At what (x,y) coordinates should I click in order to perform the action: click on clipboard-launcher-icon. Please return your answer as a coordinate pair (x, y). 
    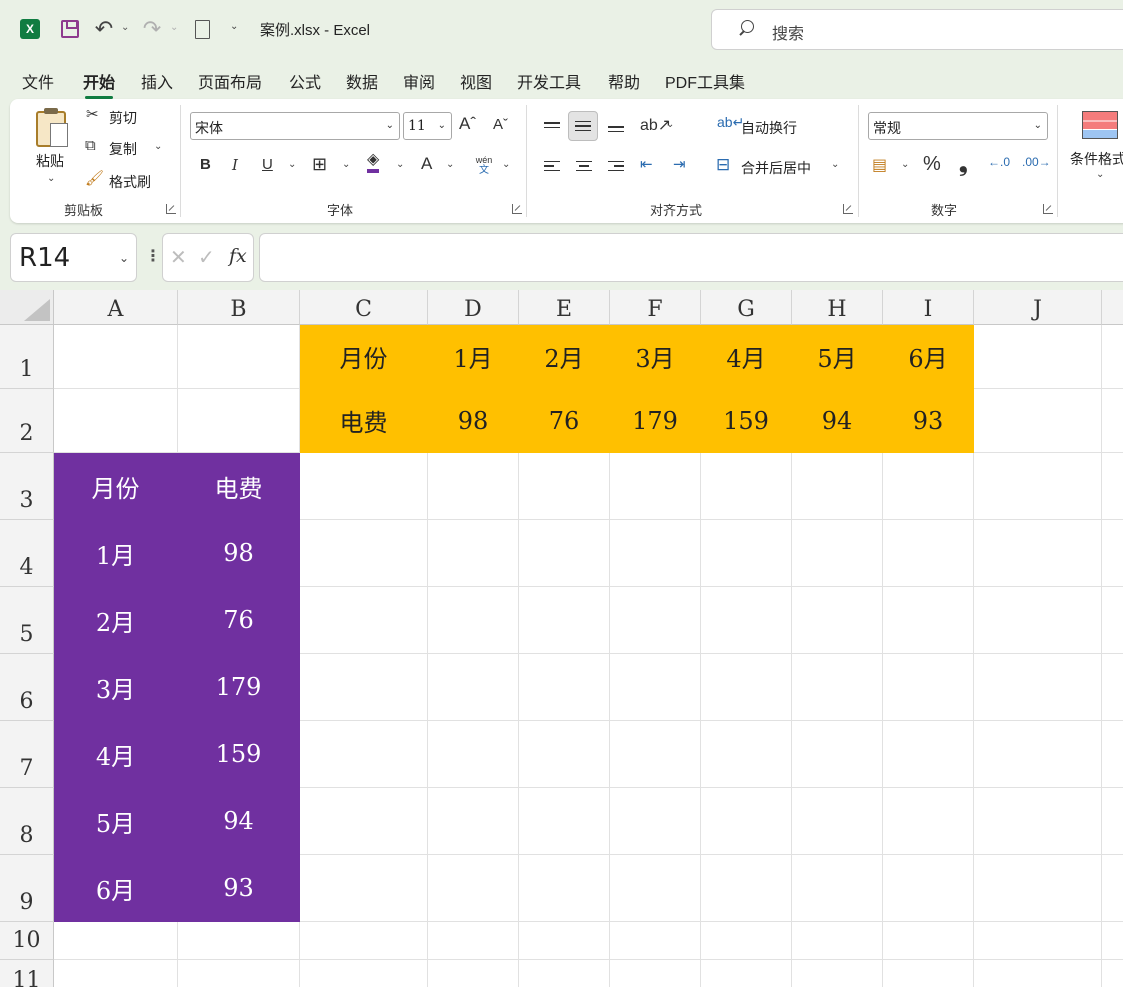
    Looking at the image, I should click on (171, 209).